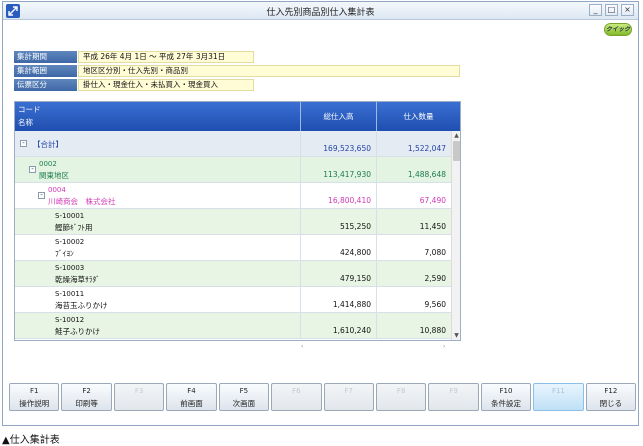 The width and height of the screenshot is (643, 446). Describe the element at coordinates (70, 268) in the screenshot. I see `item-code: S-10003` at that location.